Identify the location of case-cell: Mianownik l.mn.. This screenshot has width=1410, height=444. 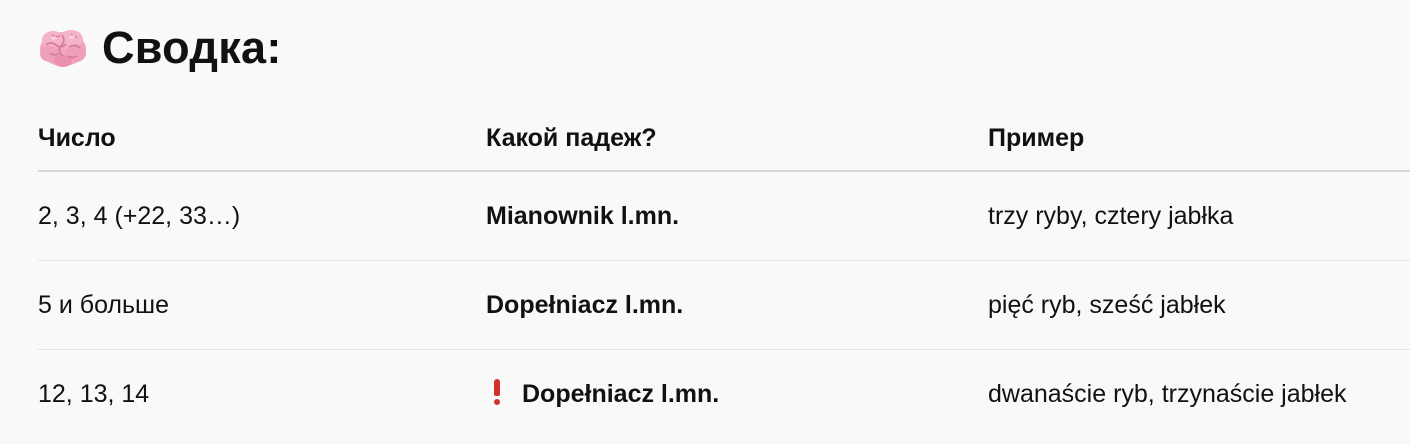
(737, 216).